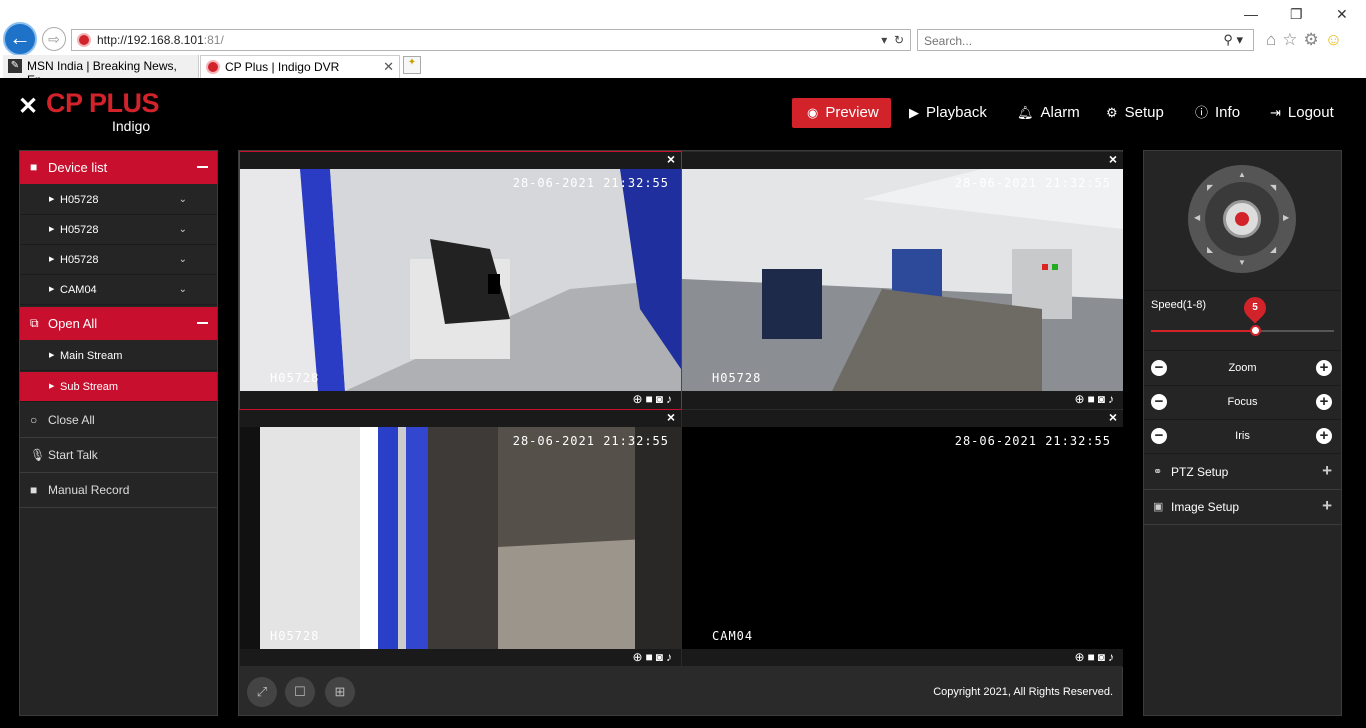 This screenshot has height=728, width=1366. Describe the element at coordinates (118, 455) in the screenshot. I see `start-talk-button: 🎙︎ Start Talk` at that location.